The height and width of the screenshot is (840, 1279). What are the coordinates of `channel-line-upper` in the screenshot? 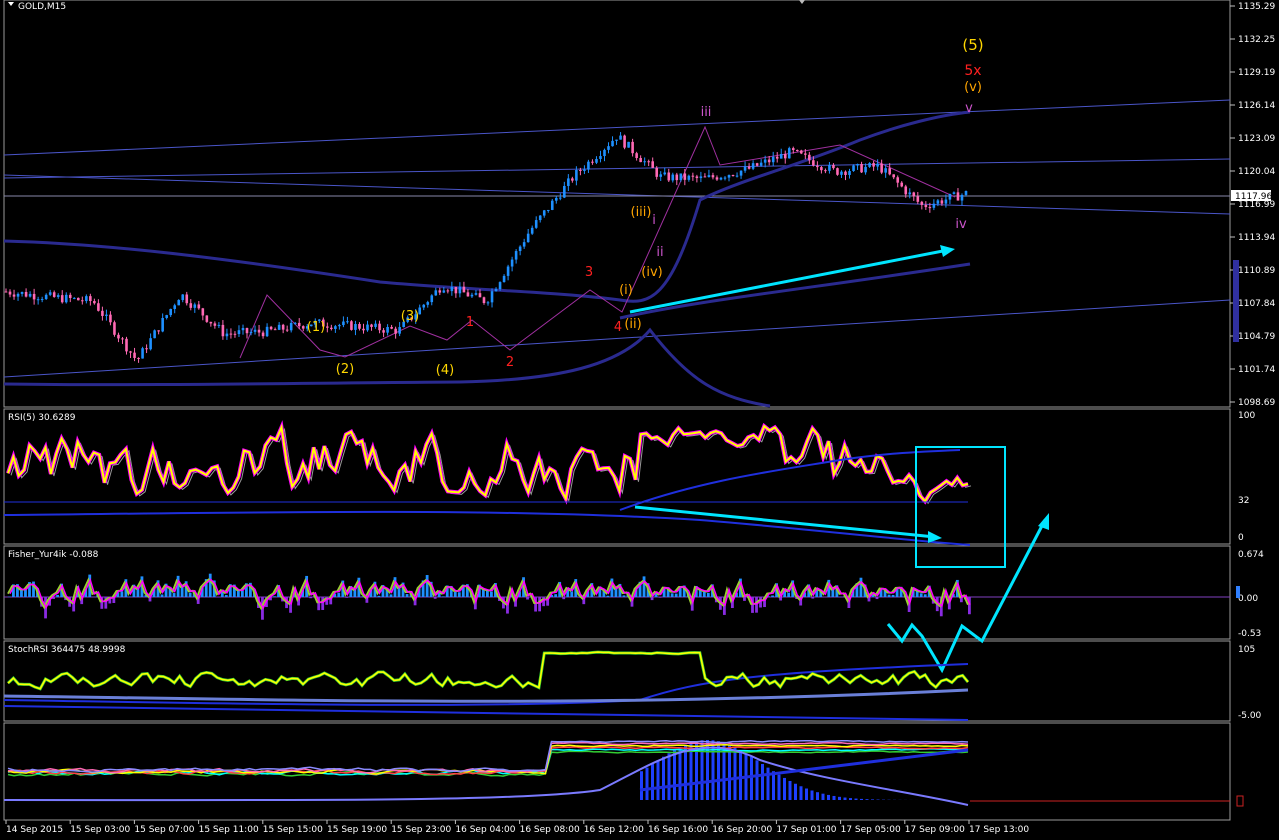 It's located at (617, 127).